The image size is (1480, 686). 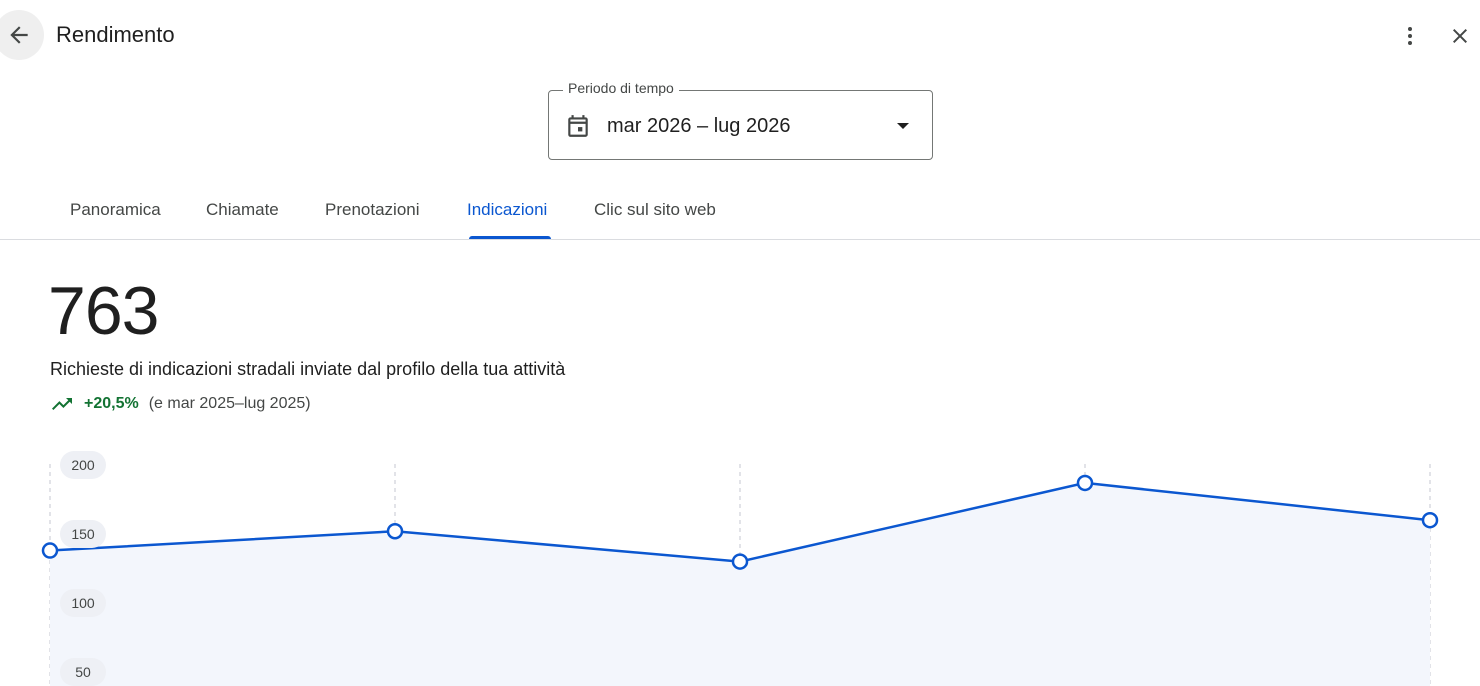 I want to click on time-period-select: Periodo di tempo mar 2026 – lug 2026, so click(x=740, y=120).